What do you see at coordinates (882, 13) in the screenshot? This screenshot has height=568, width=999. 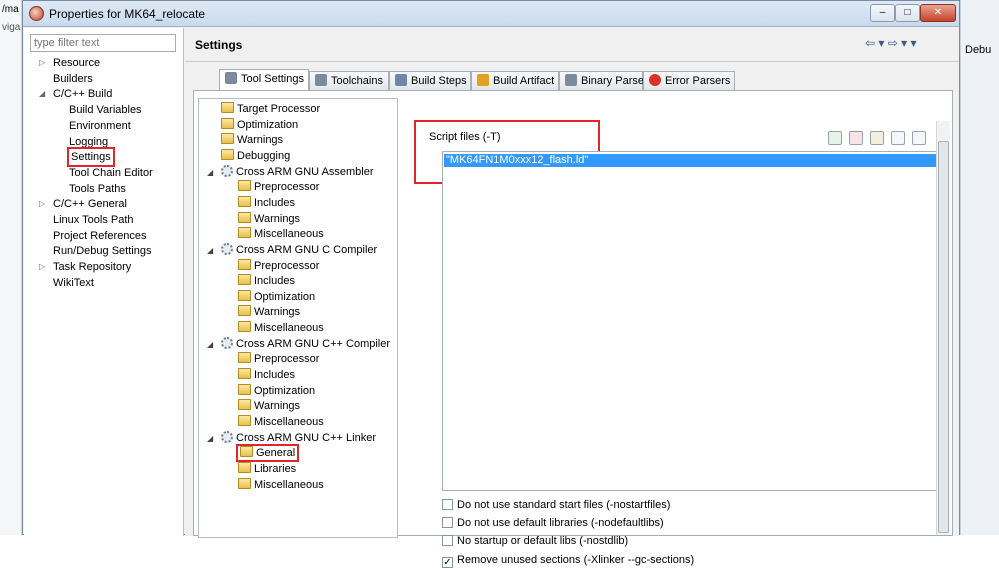 I see `minimize-button: –` at bounding box center [882, 13].